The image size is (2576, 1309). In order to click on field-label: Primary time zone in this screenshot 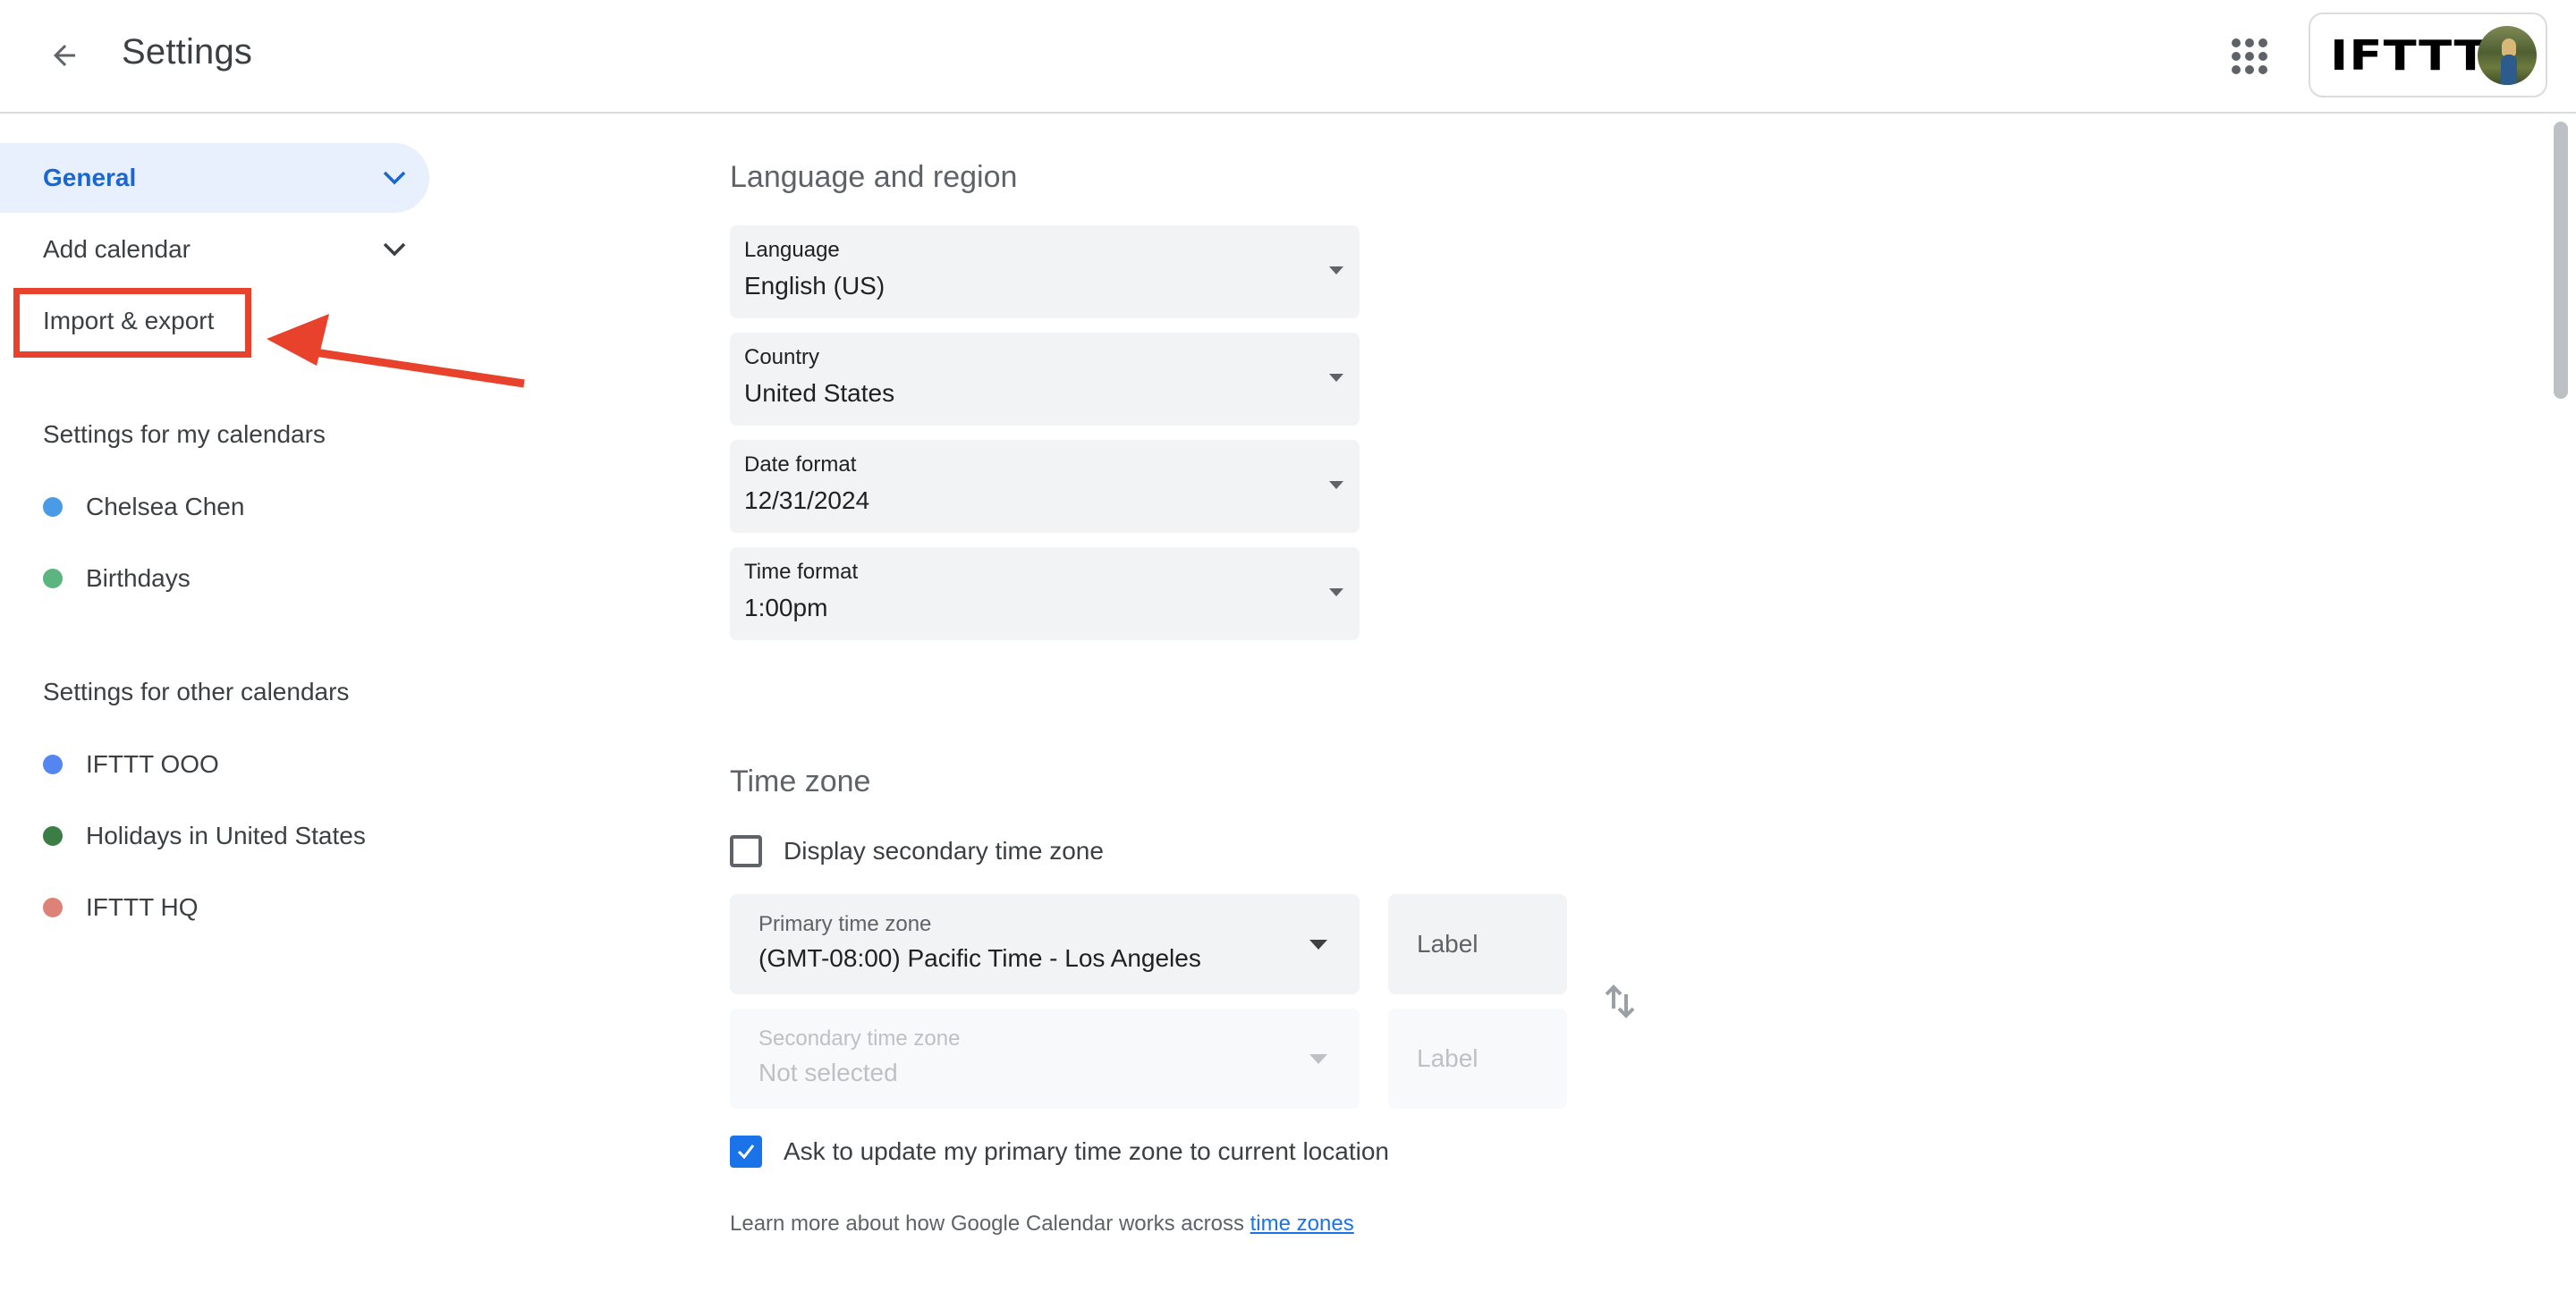, I will do `click(845, 924)`.